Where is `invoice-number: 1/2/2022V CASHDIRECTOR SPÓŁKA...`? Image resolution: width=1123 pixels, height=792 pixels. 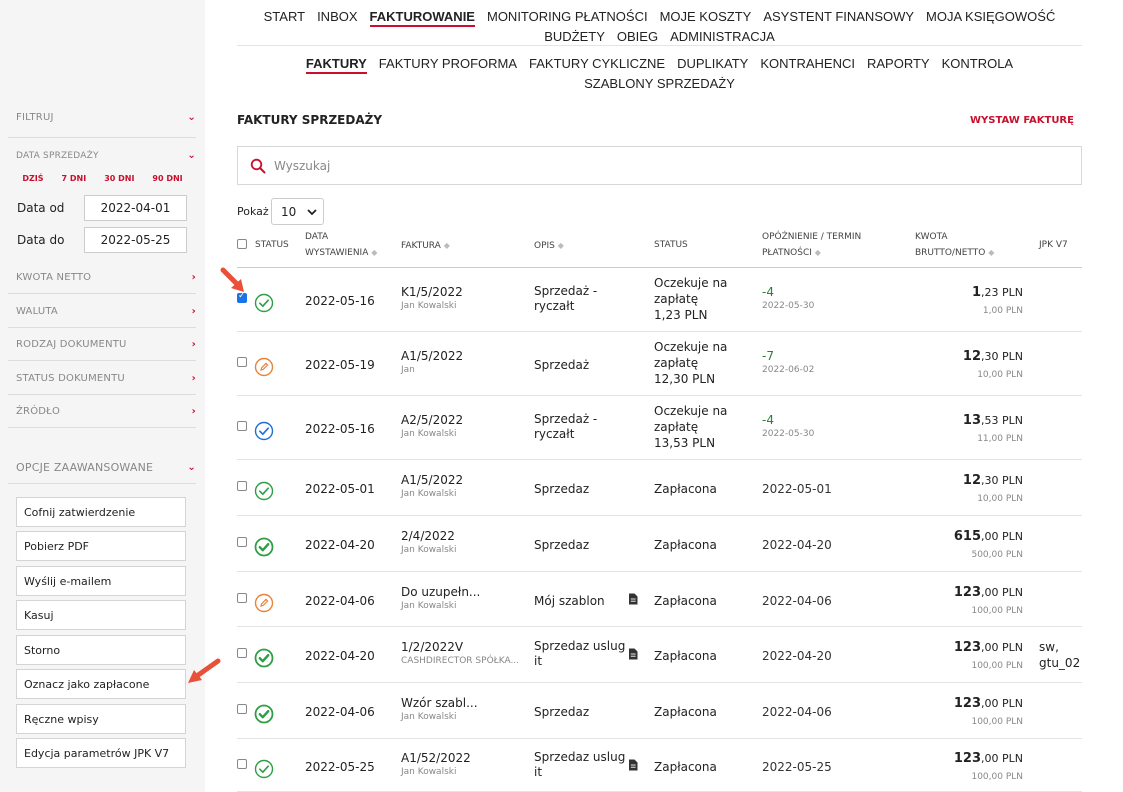 invoice-number: 1/2/2022V CASHDIRECTOR SPÓŁKA... is located at coordinates (460, 653).